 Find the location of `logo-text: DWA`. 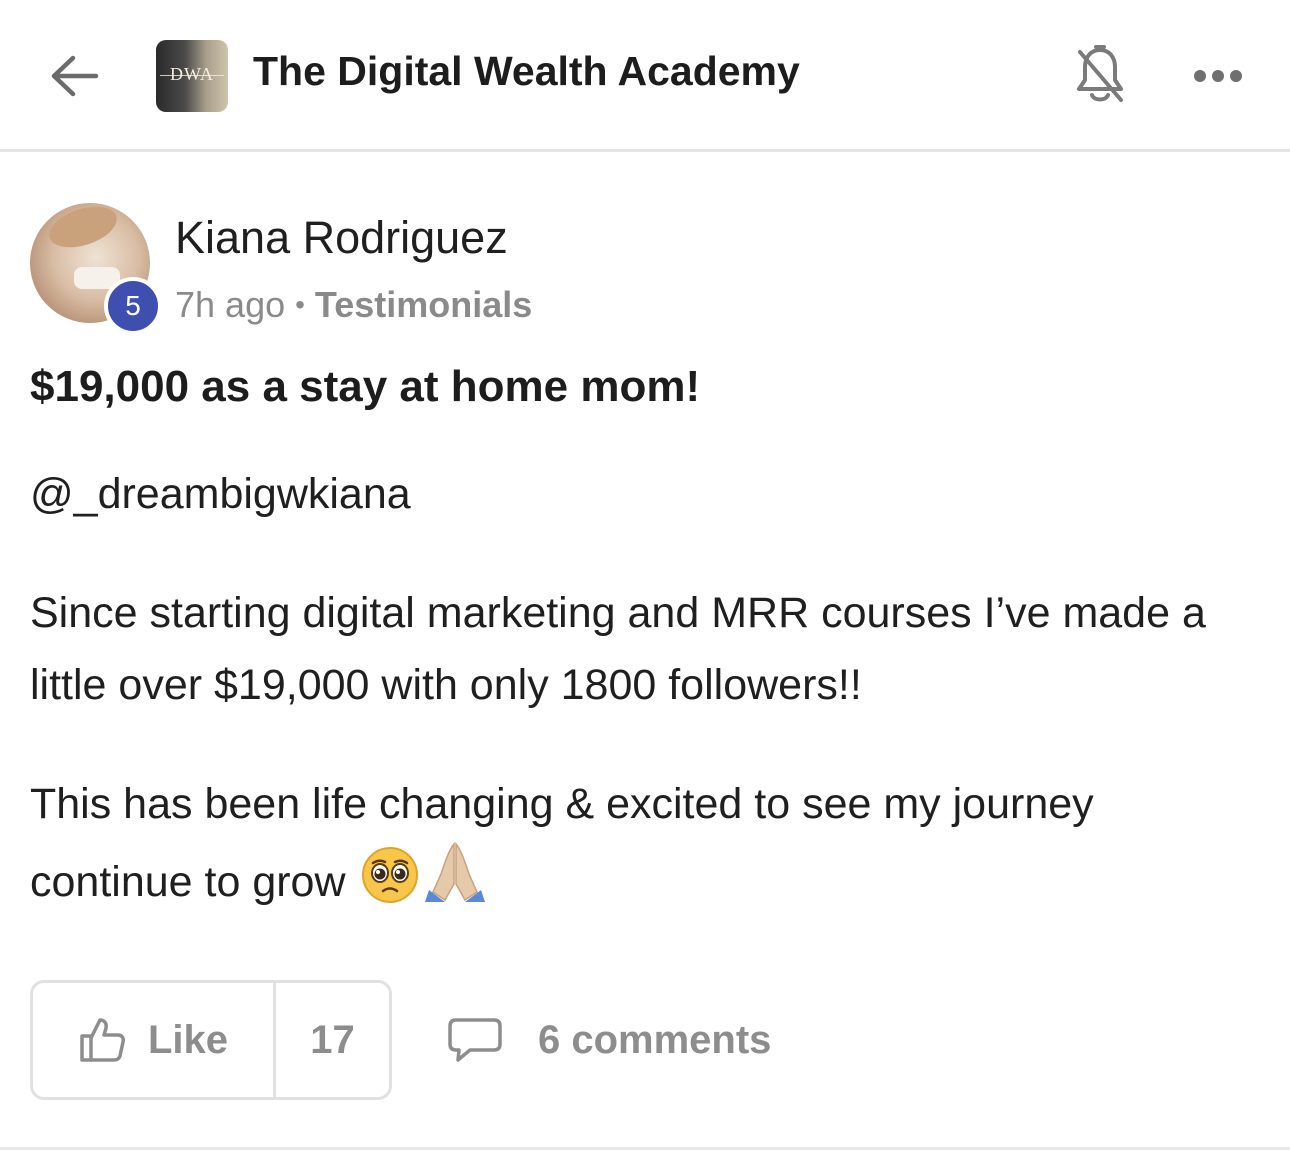

logo-text: DWA is located at coordinates (192, 74).